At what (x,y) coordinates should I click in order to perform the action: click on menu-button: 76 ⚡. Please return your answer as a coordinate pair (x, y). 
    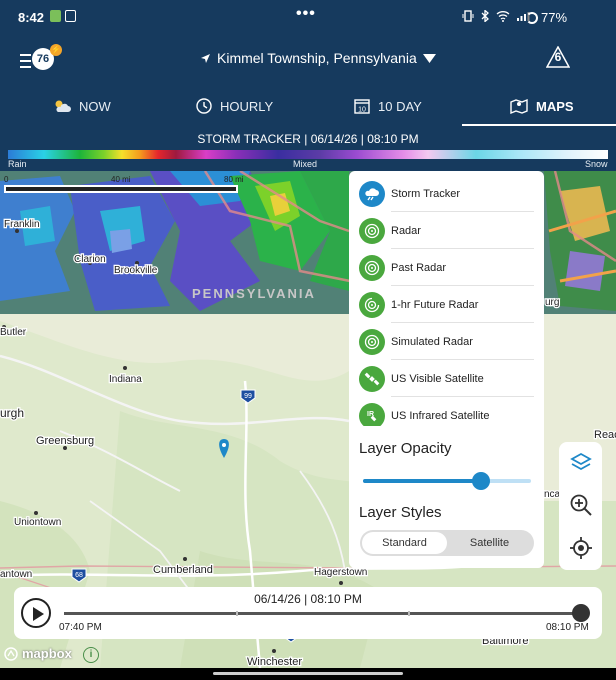
    Looking at the image, I should click on (41, 60).